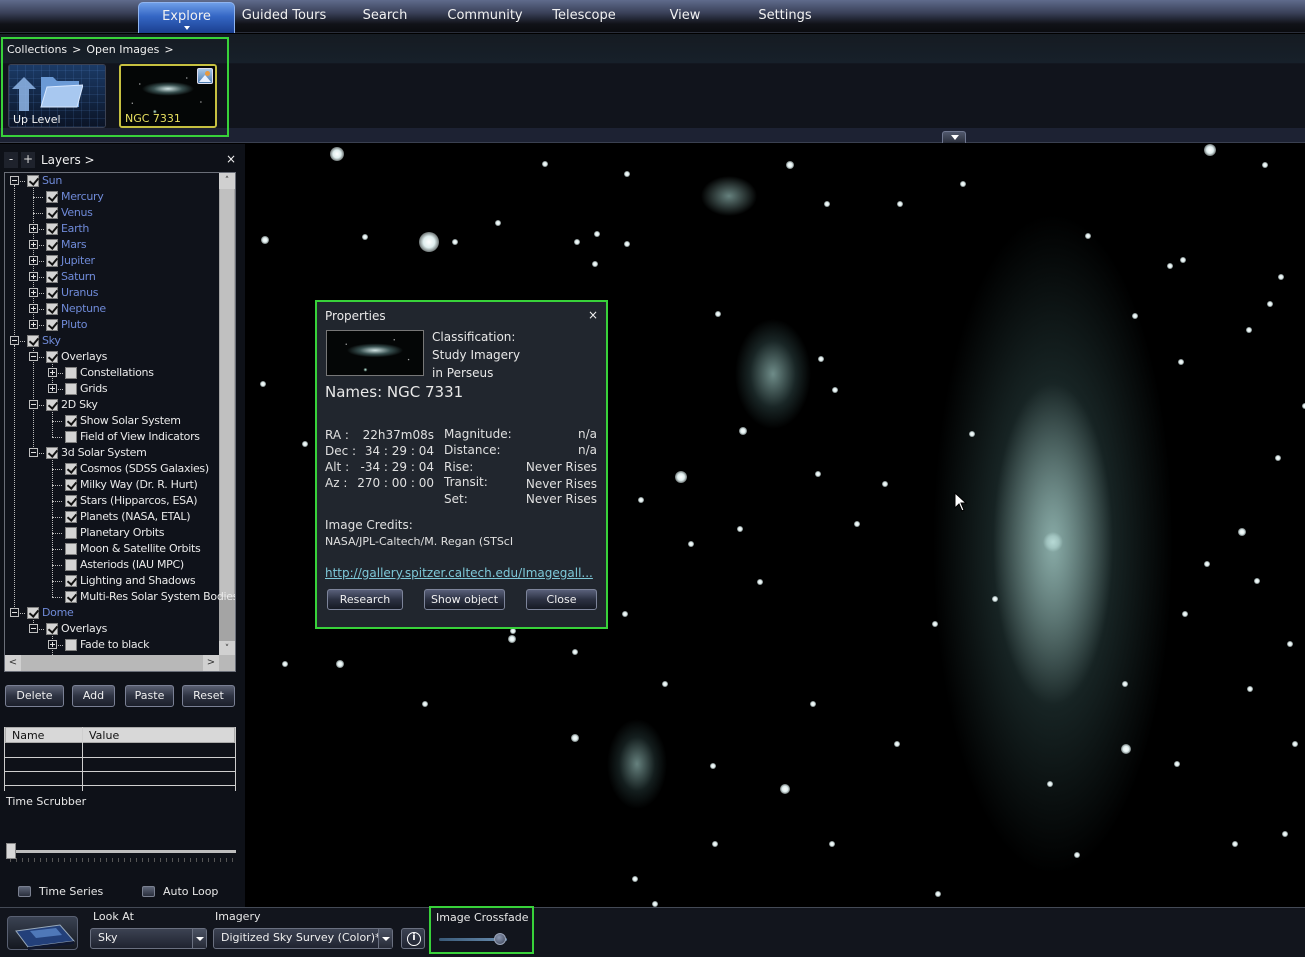  Describe the element at coordinates (112, 437) in the screenshot. I see `layer-tree-item: Field of View Indicators` at that location.